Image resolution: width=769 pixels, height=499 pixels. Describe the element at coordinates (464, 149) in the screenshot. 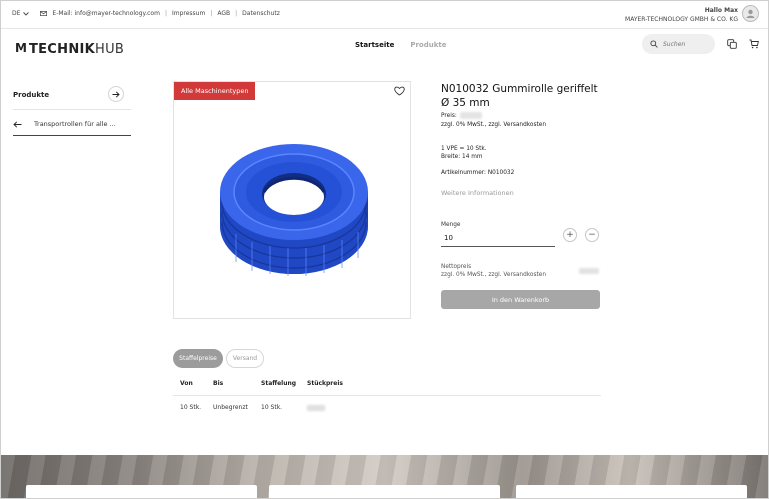

I see `vpe-info: 1 VPE = 10 Stk.` at that location.